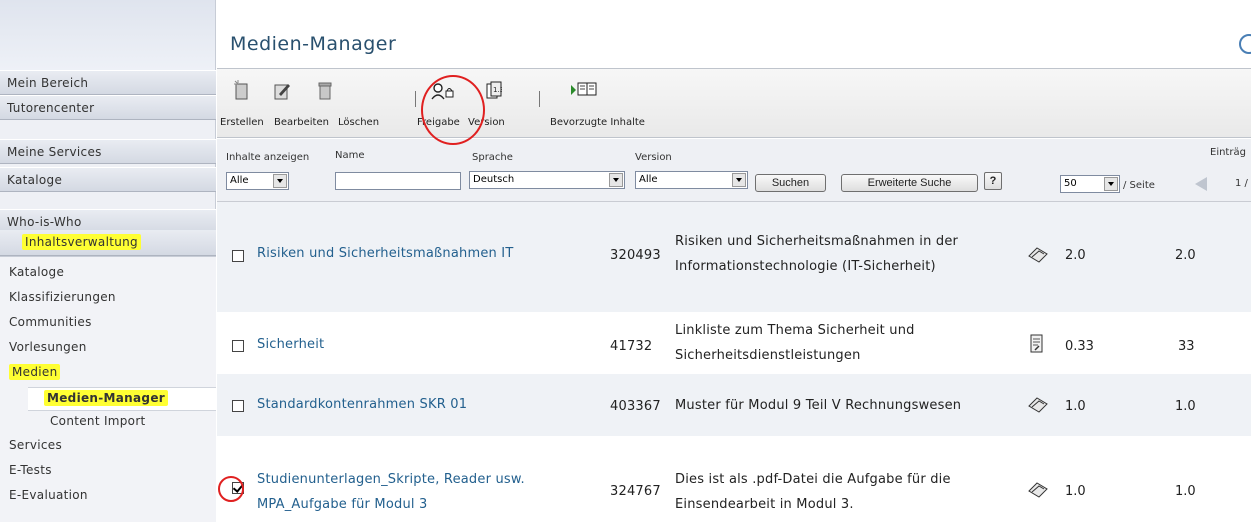 Image resolution: width=1251 pixels, height=522 pixels. What do you see at coordinates (486, 122) in the screenshot?
I see `version-button: Version` at bounding box center [486, 122].